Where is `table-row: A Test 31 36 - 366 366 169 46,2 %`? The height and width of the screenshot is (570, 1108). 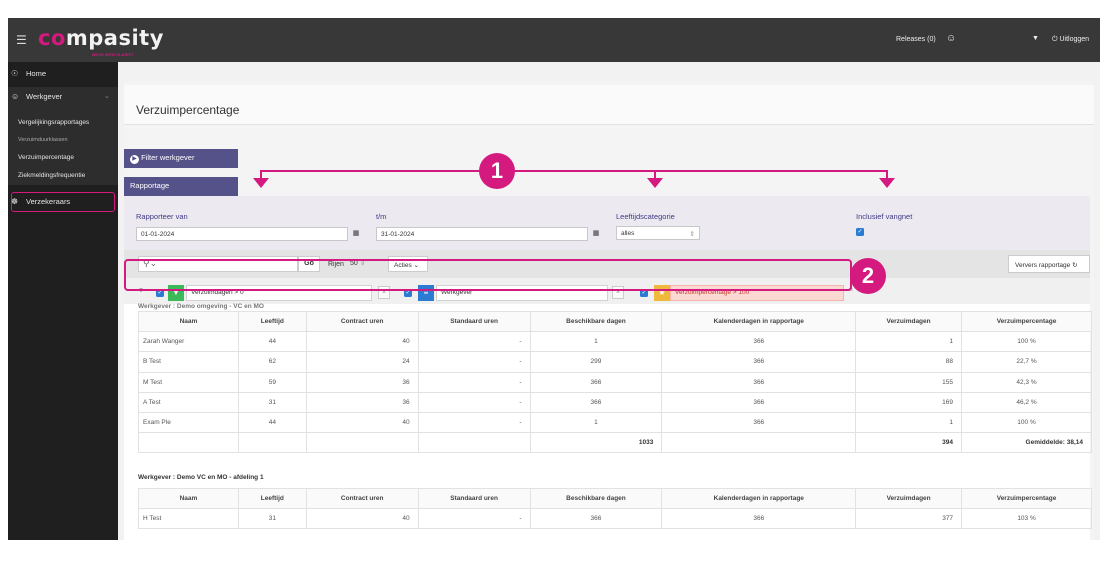
table-row: A Test 31 36 - 366 366 169 46,2 % is located at coordinates (615, 402).